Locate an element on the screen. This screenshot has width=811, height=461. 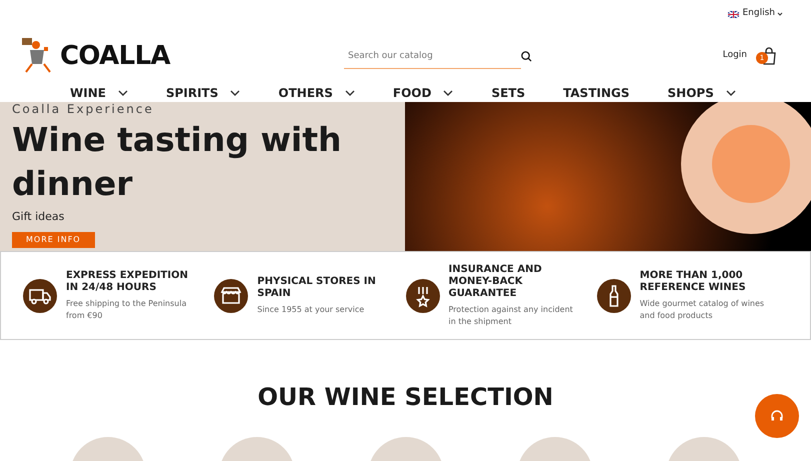
feature-description: Since 1955 at your service is located at coordinates (311, 310).